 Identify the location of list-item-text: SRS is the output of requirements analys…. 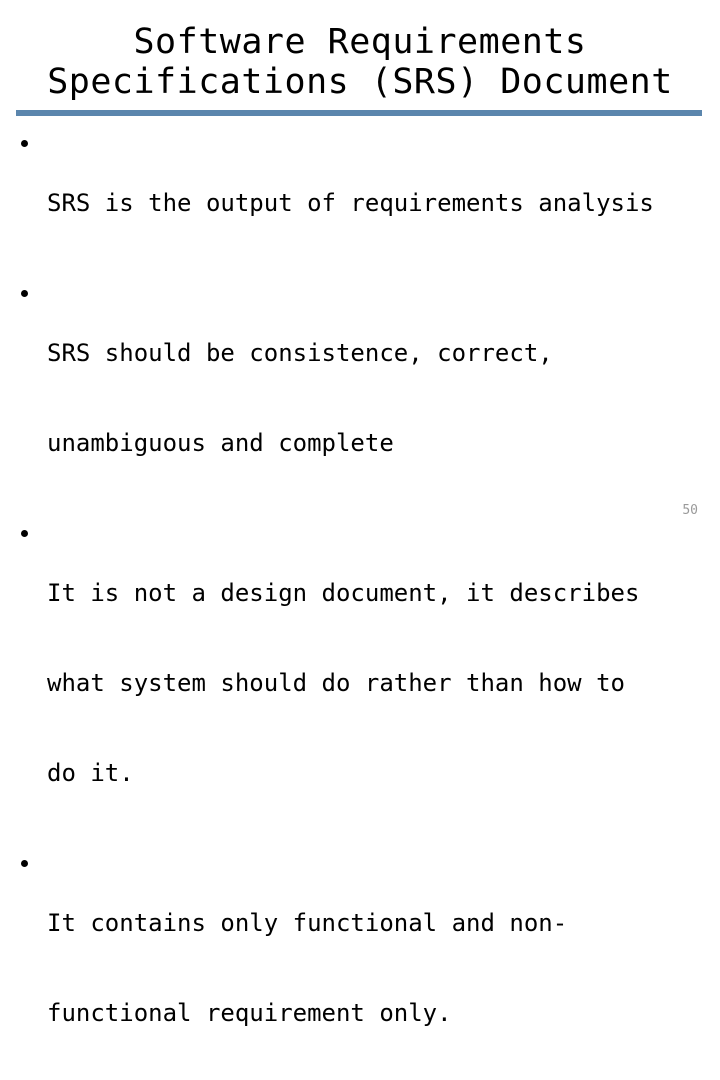
(379, 203).